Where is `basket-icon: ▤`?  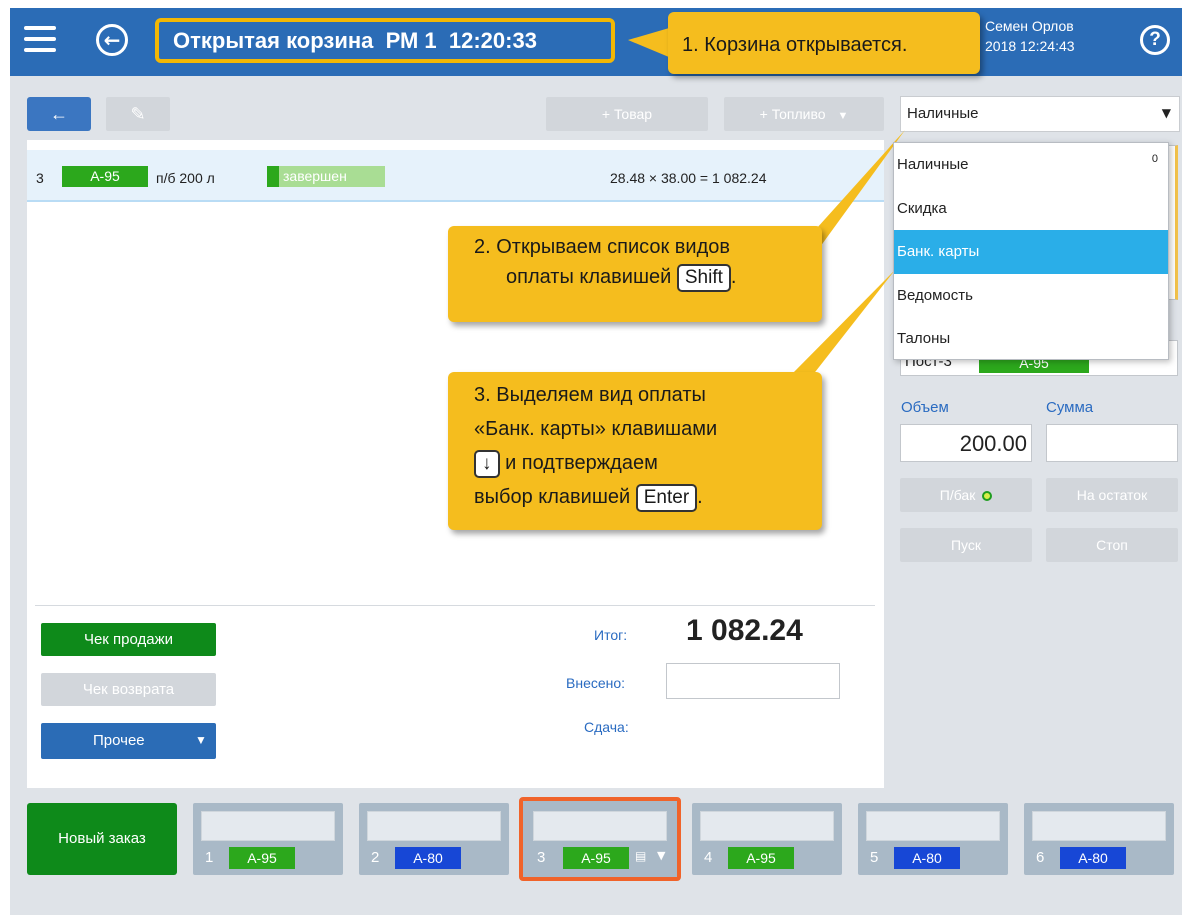 basket-icon: ▤ is located at coordinates (641, 856).